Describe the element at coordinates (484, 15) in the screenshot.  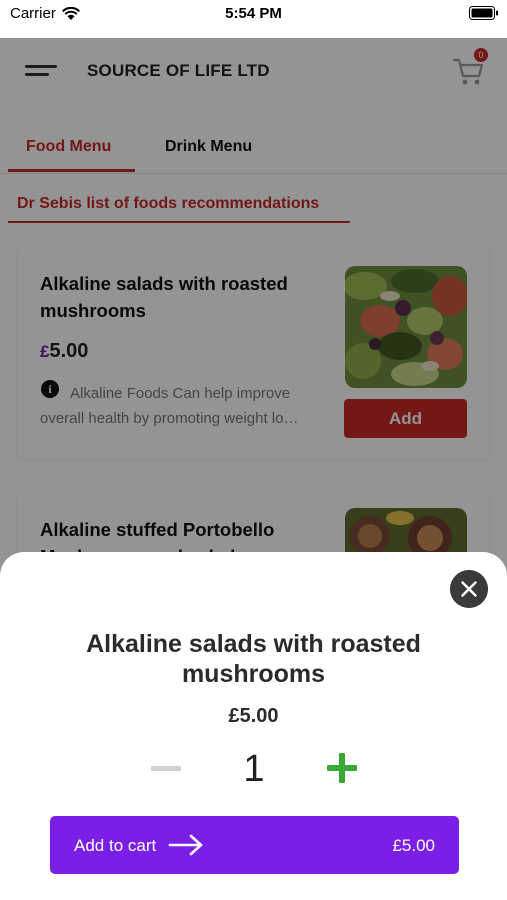
I see `battery-icon` at that location.